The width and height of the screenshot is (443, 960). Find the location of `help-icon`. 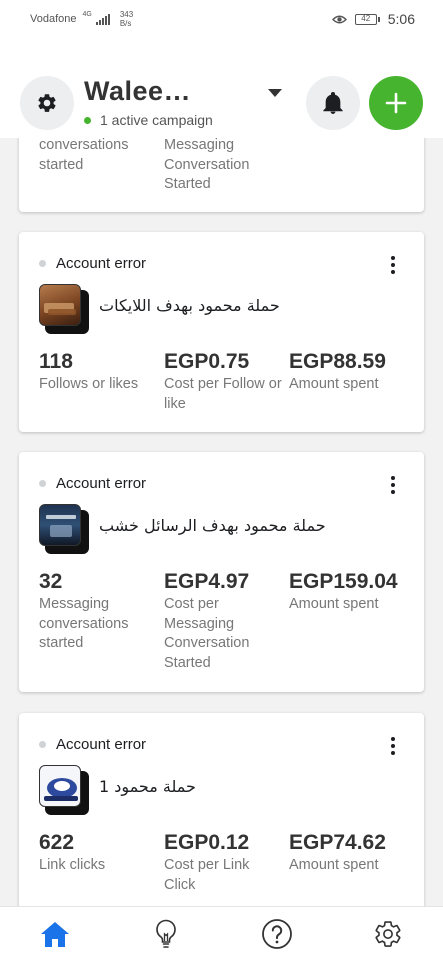

help-icon is located at coordinates (276, 933).